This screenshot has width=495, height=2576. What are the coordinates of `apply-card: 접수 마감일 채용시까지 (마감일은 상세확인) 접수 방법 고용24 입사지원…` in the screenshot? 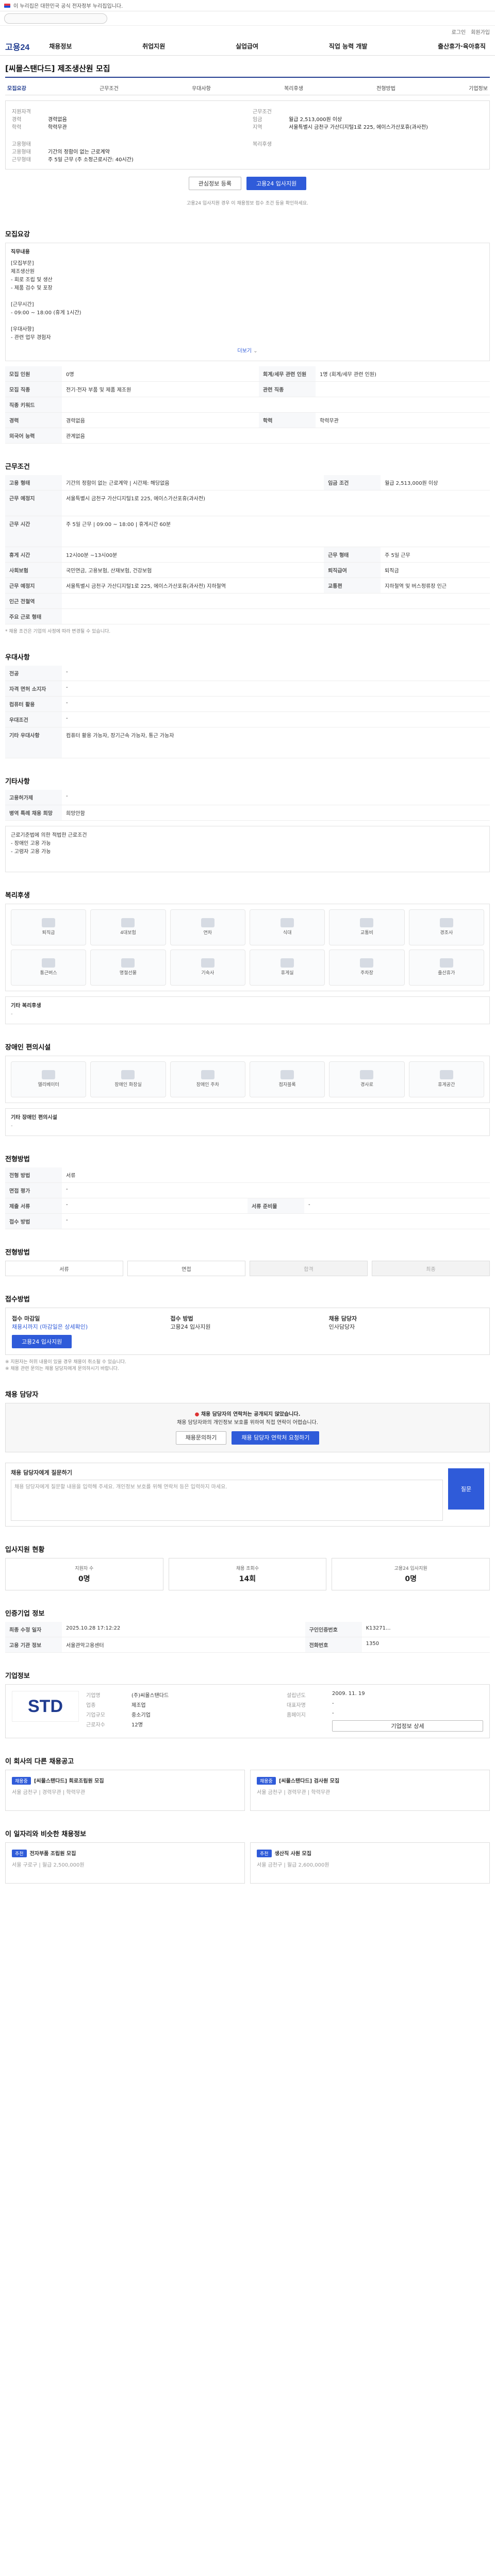 It's located at (247, 1331).